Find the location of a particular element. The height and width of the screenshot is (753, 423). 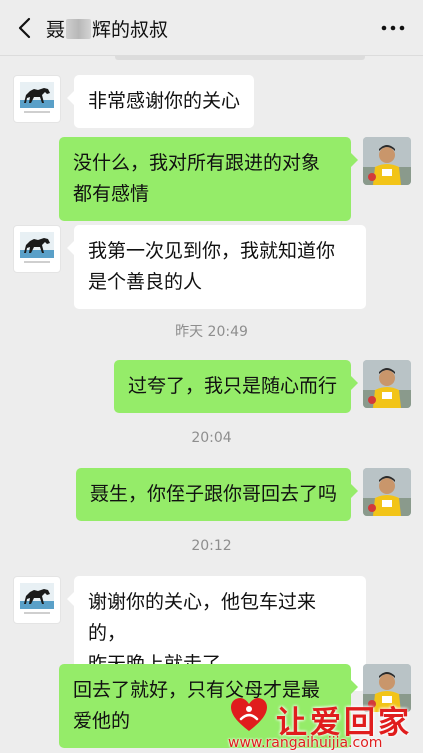

message-bubble-sent: 过夸了，我只是随心而行 is located at coordinates (236, 386).